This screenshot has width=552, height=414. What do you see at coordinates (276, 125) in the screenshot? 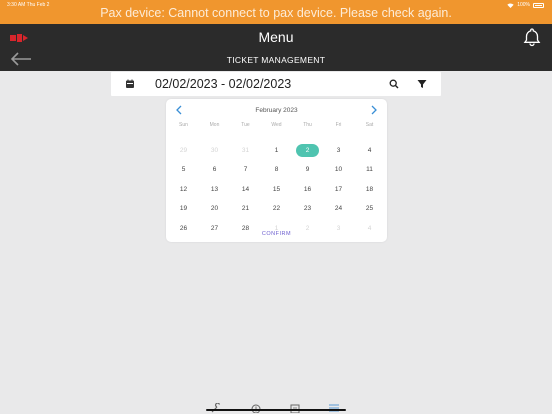
I see `weekday-label: Wed` at bounding box center [276, 125].